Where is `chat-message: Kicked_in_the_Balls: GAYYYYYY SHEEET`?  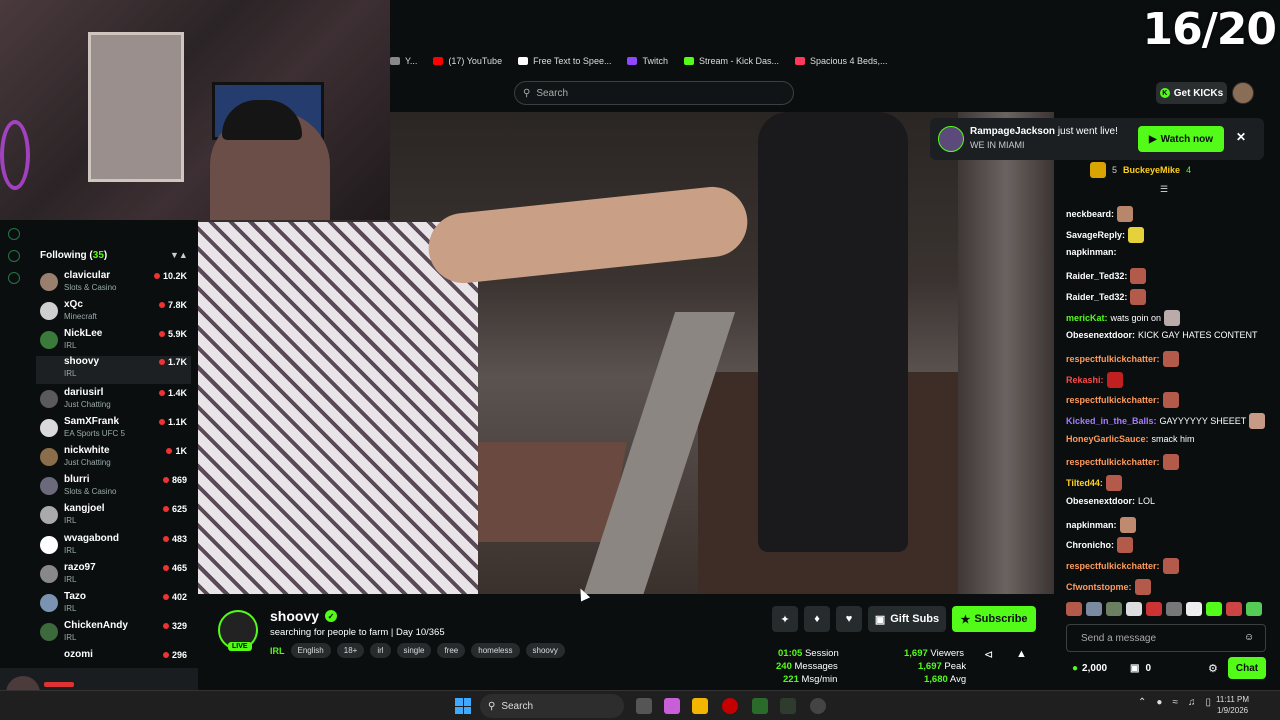
chat-message: Kicked_in_the_Balls: GAYYYYYY SHEEET is located at coordinates (1166, 421).